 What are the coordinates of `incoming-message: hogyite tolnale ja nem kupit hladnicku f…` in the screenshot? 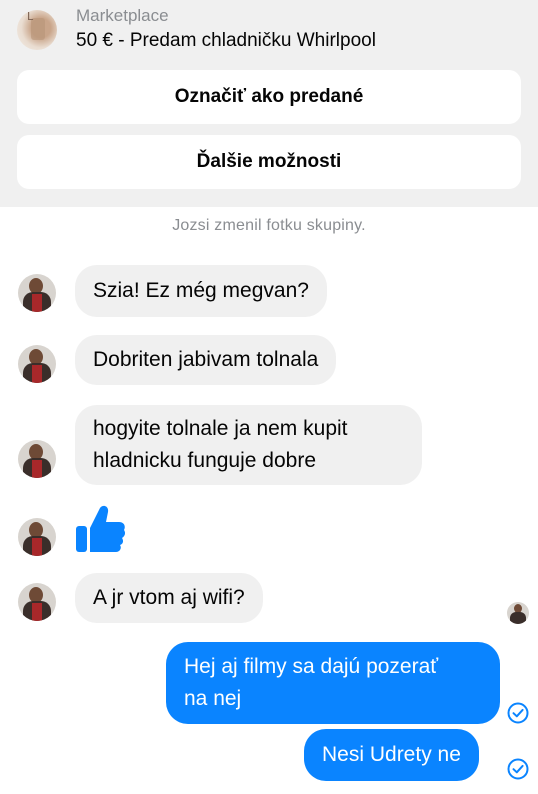 It's located at (248, 445).